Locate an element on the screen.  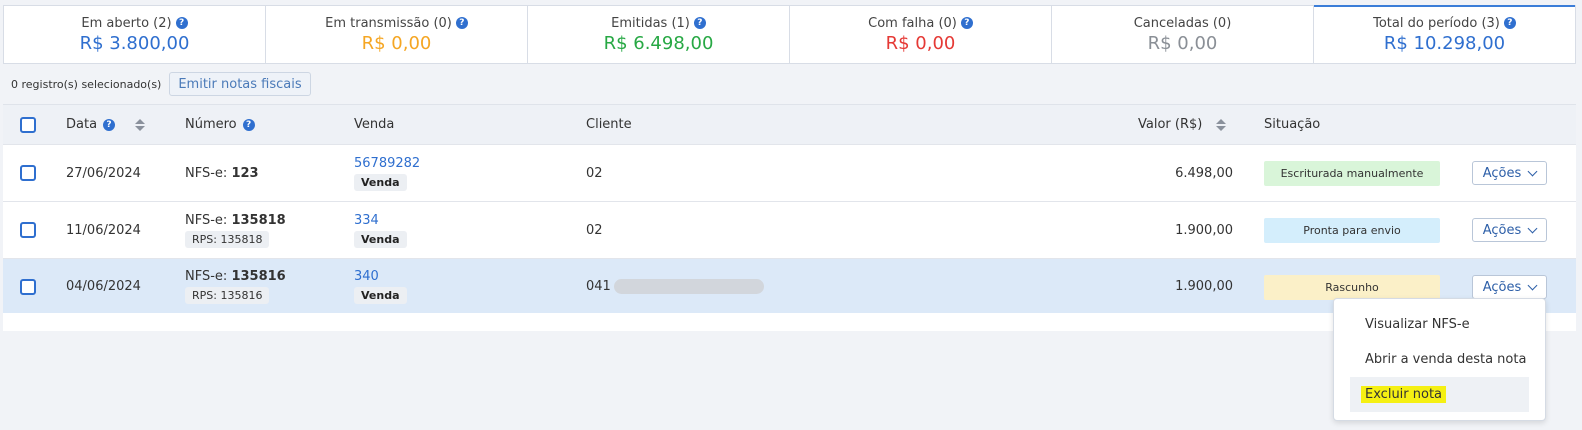
summary-label: Com falha (0) is located at coordinates (912, 23).